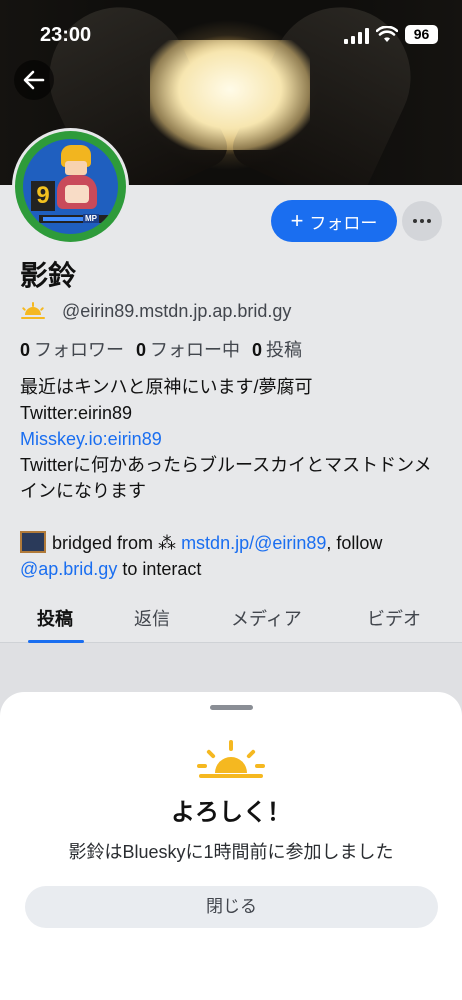 Image resolution: width=462 pixels, height=1000 pixels. I want to click on bio-line: Twitterに何かあったらブルースカイとマストドンメインになります, so click(226, 478).